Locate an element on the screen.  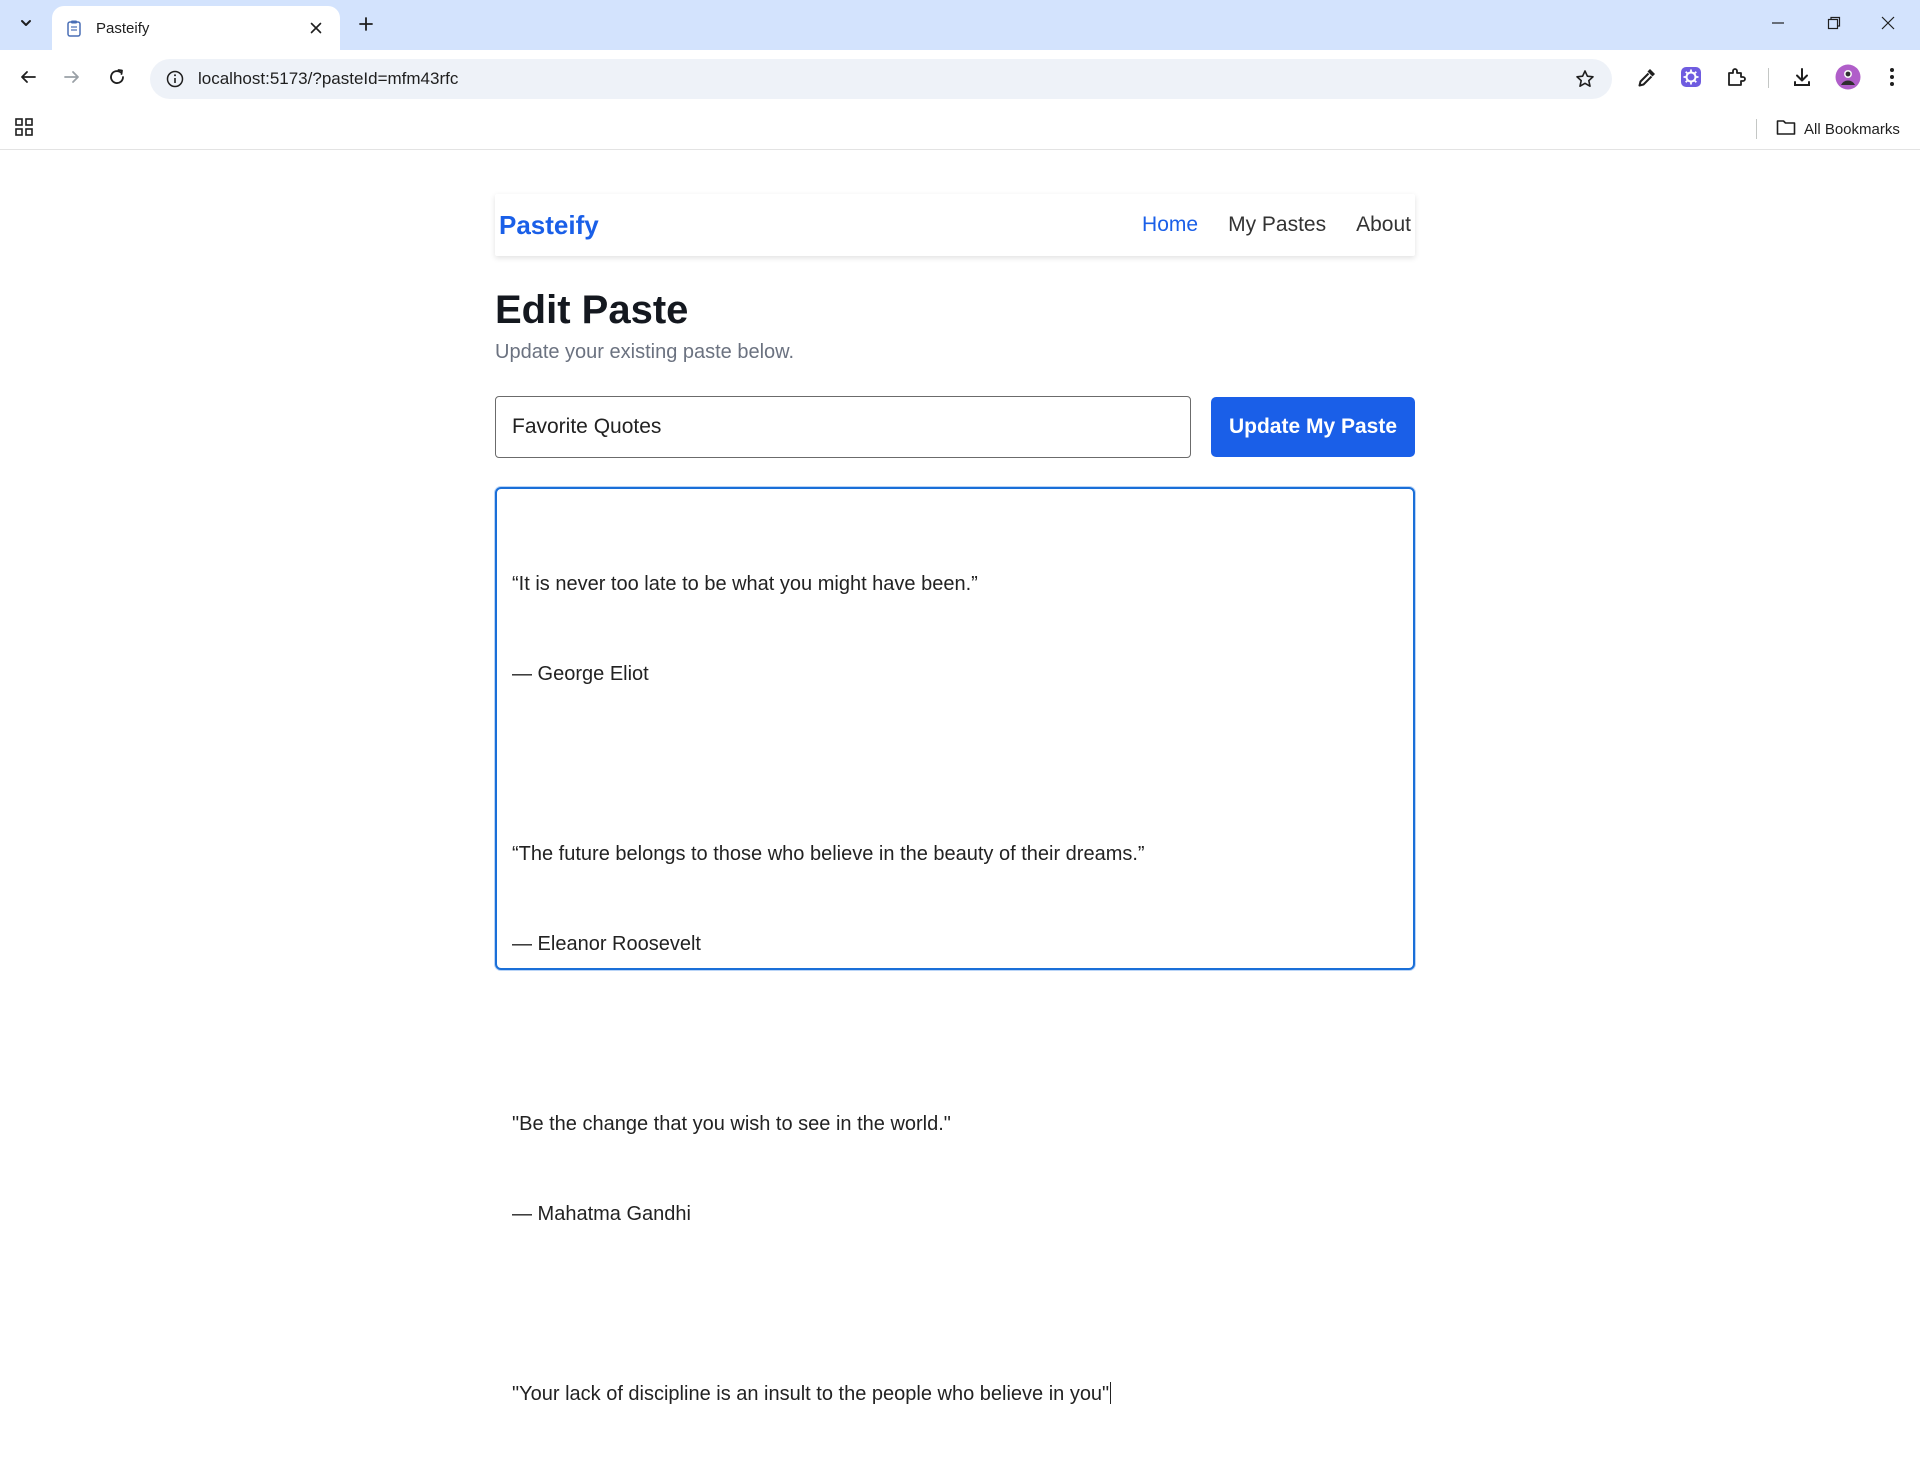
forward-button is located at coordinates (72, 79).